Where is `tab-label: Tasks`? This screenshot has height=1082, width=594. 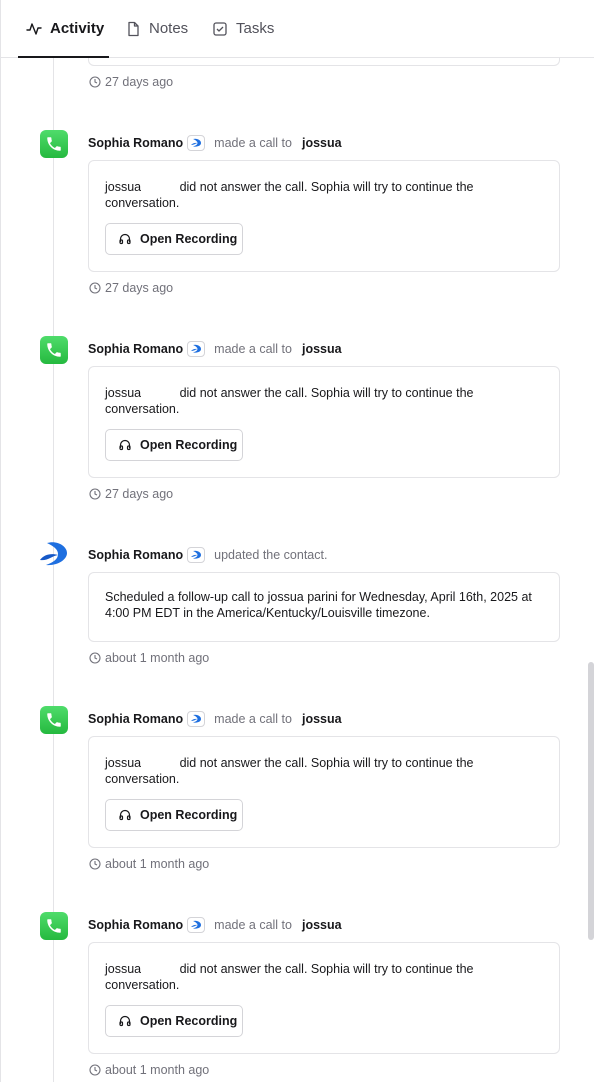 tab-label: Tasks is located at coordinates (255, 28).